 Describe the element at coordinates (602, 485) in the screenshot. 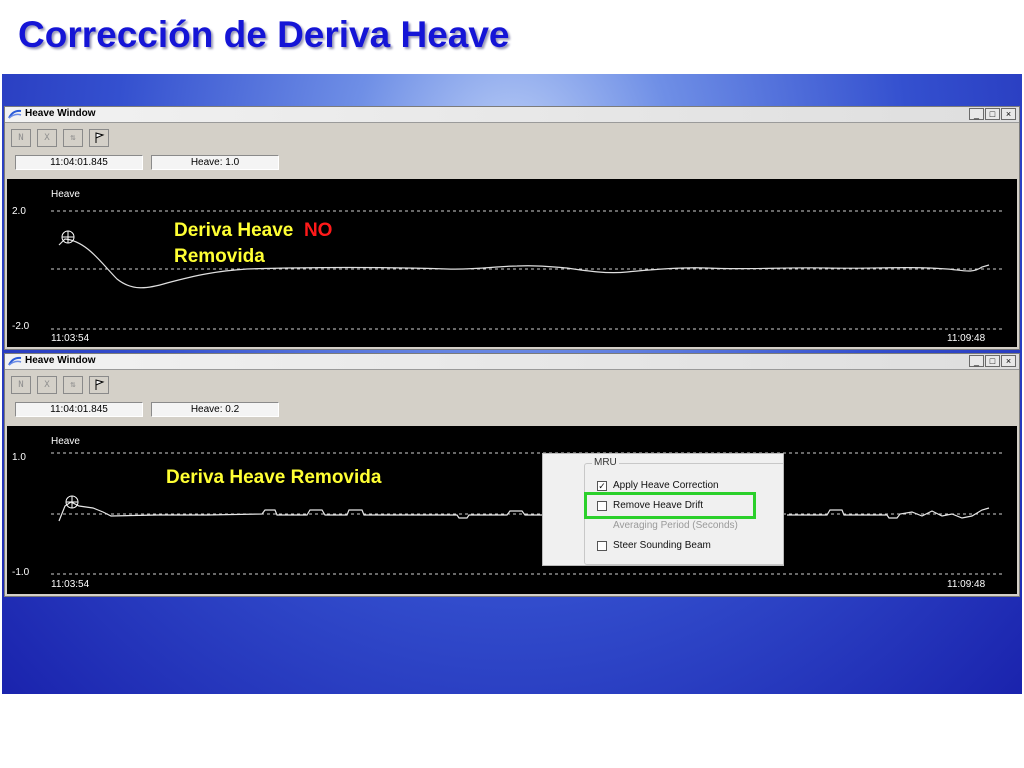

I see `apply-heave-correction-checkbox: ✓` at that location.